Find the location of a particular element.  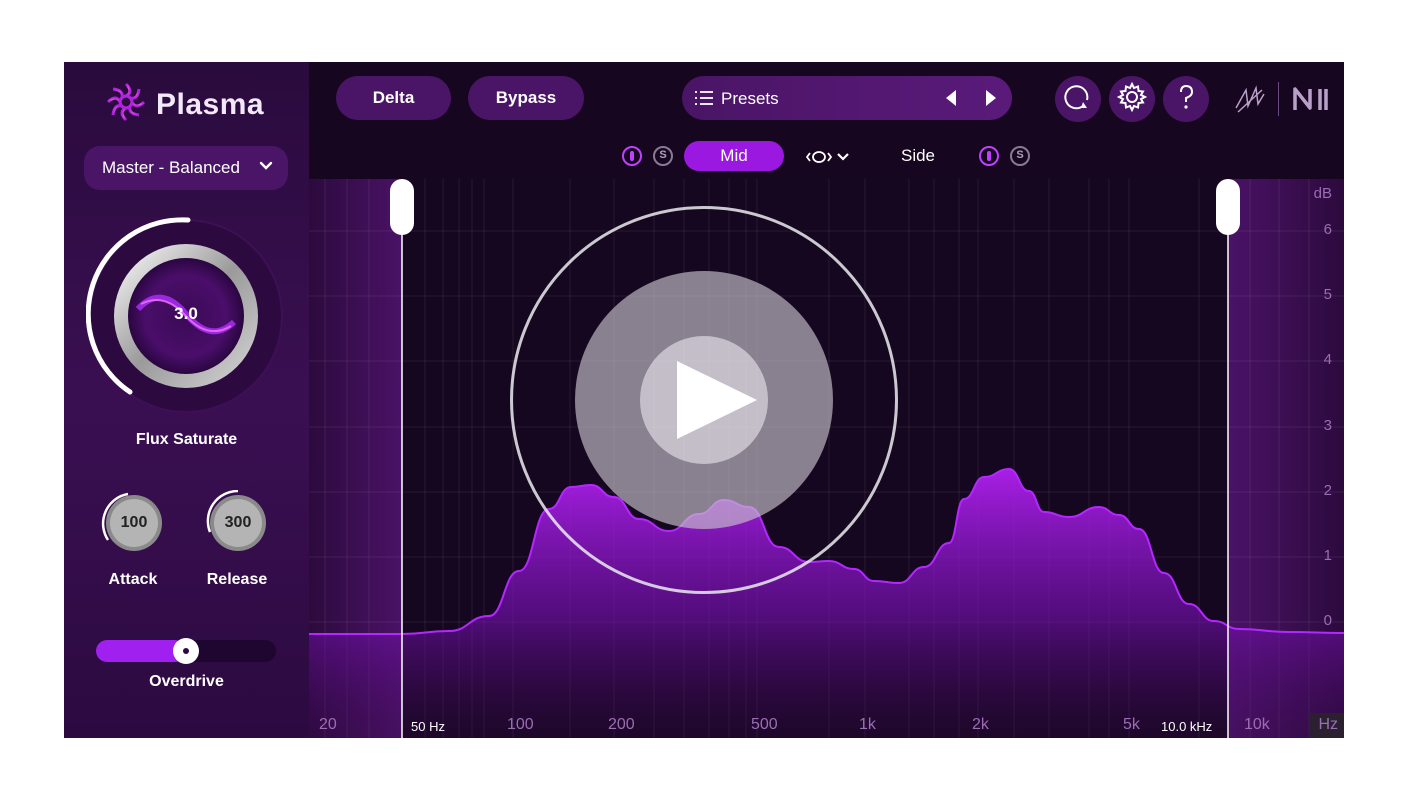

bypass-button: Bypass is located at coordinates (526, 98).